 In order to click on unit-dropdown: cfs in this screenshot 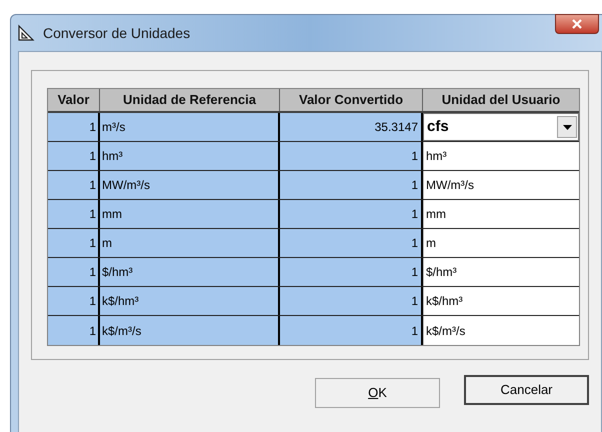, I will do `click(501, 127)`.